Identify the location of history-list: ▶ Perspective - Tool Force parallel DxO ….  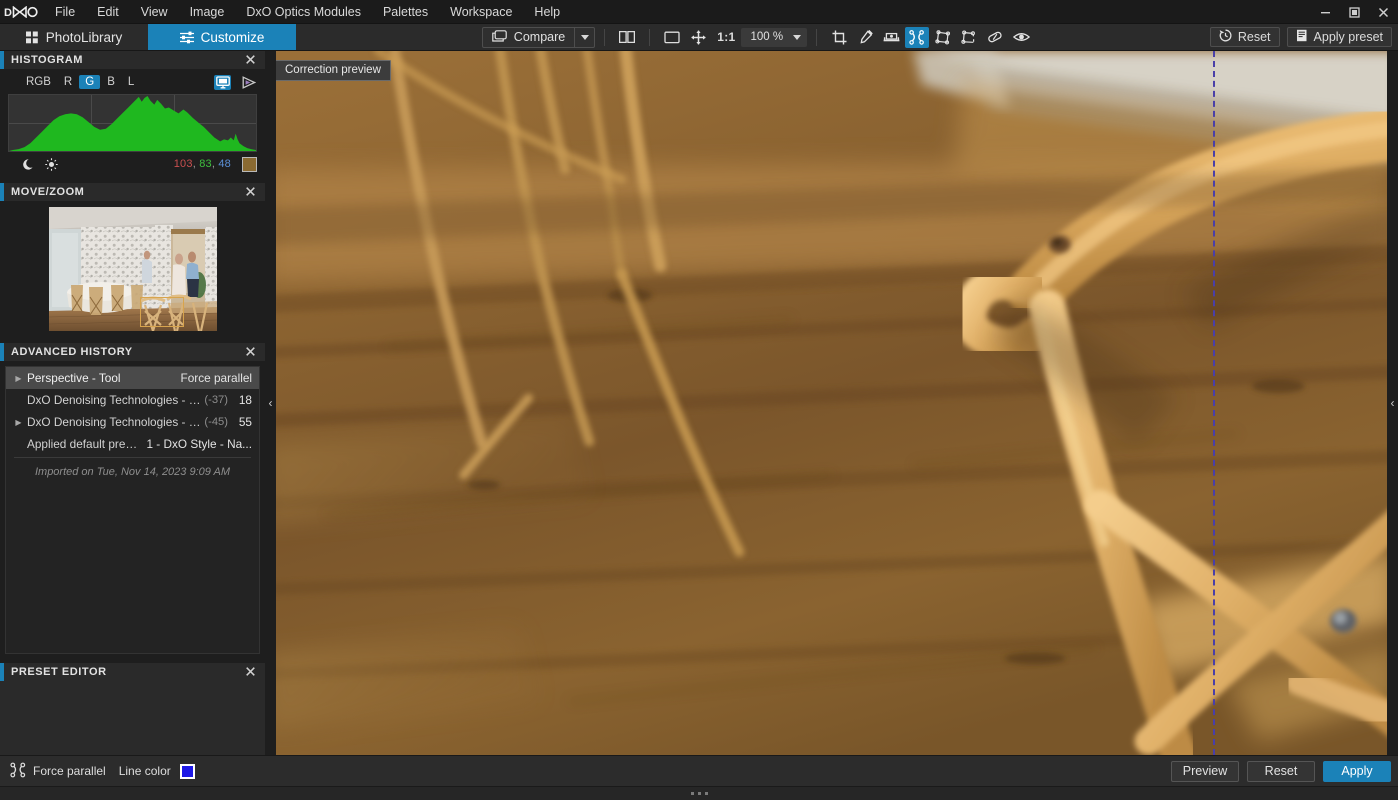
(132, 510).